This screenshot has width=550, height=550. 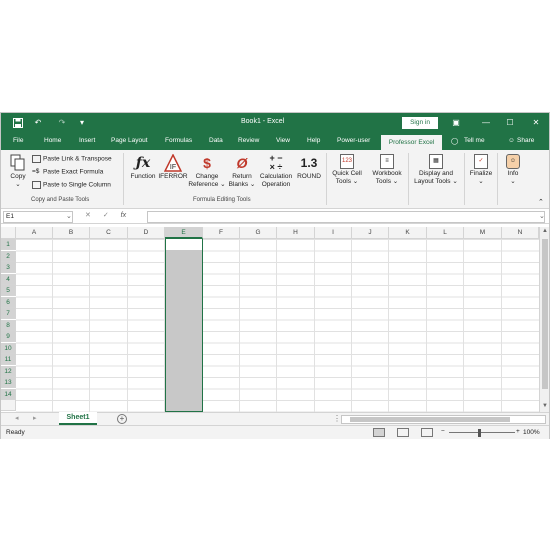 I want to click on row-header: 2, so click(x=8, y=256).